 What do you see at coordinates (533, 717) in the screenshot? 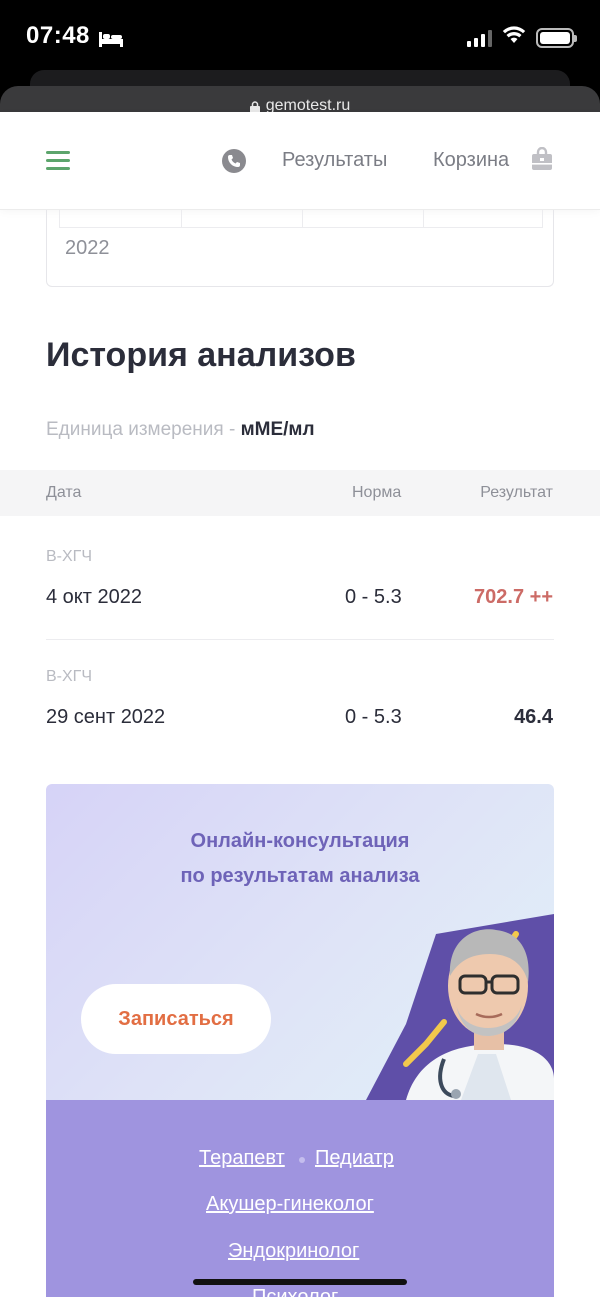
I see `test-result: 46.4` at bounding box center [533, 717].